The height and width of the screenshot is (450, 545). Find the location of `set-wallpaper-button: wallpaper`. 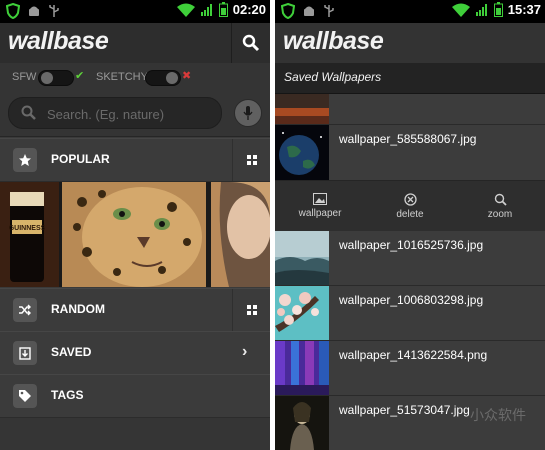

set-wallpaper-button: wallpaper is located at coordinates (320, 206).